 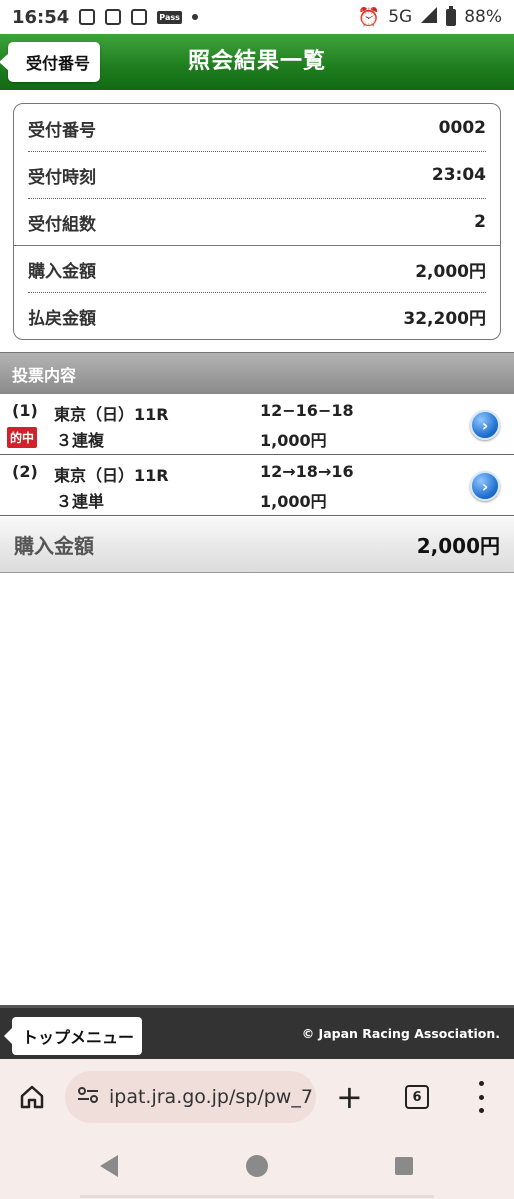 What do you see at coordinates (429, 17) in the screenshot?
I see `signal-icon` at bounding box center [429, 17].